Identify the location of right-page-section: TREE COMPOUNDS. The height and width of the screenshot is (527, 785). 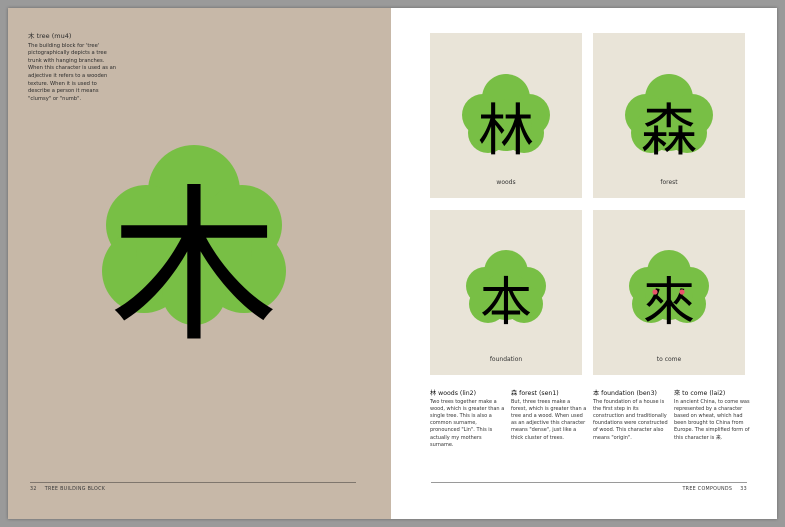
(707, 489).